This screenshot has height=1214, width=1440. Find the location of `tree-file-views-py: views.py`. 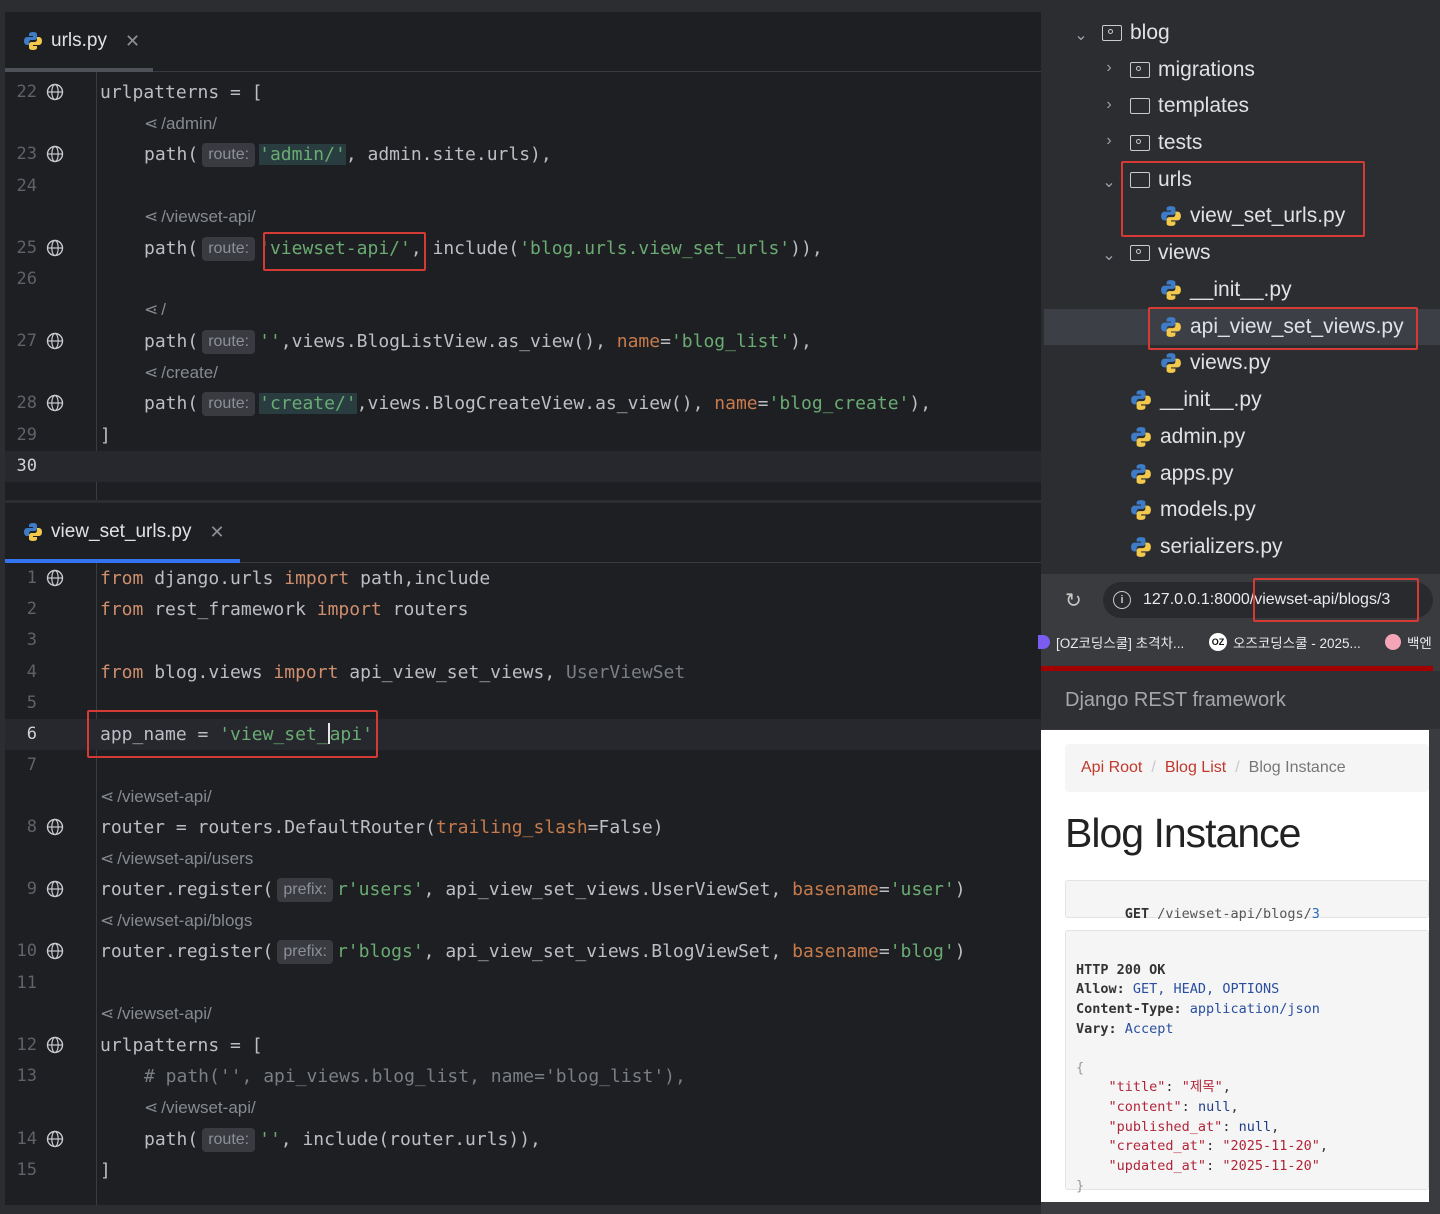

tree-file-views-py: views.py is located at coordinates (1215, 363).